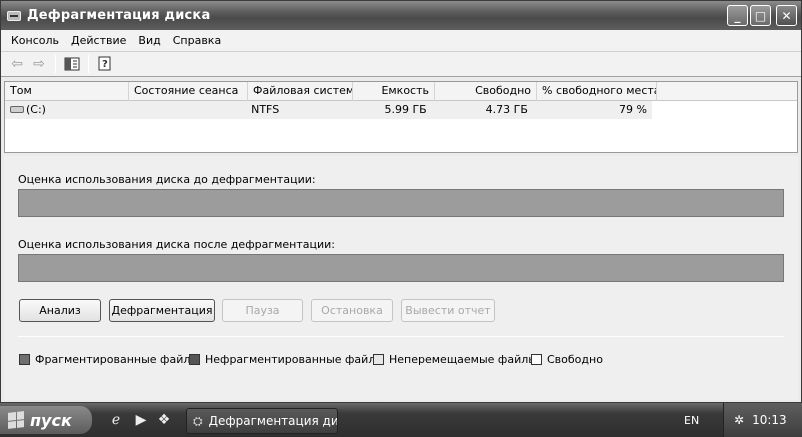  What do you see at coordinates (769, 420) in the screenshot?
I see `clock: 10:13` at bounding box center [769, 420].